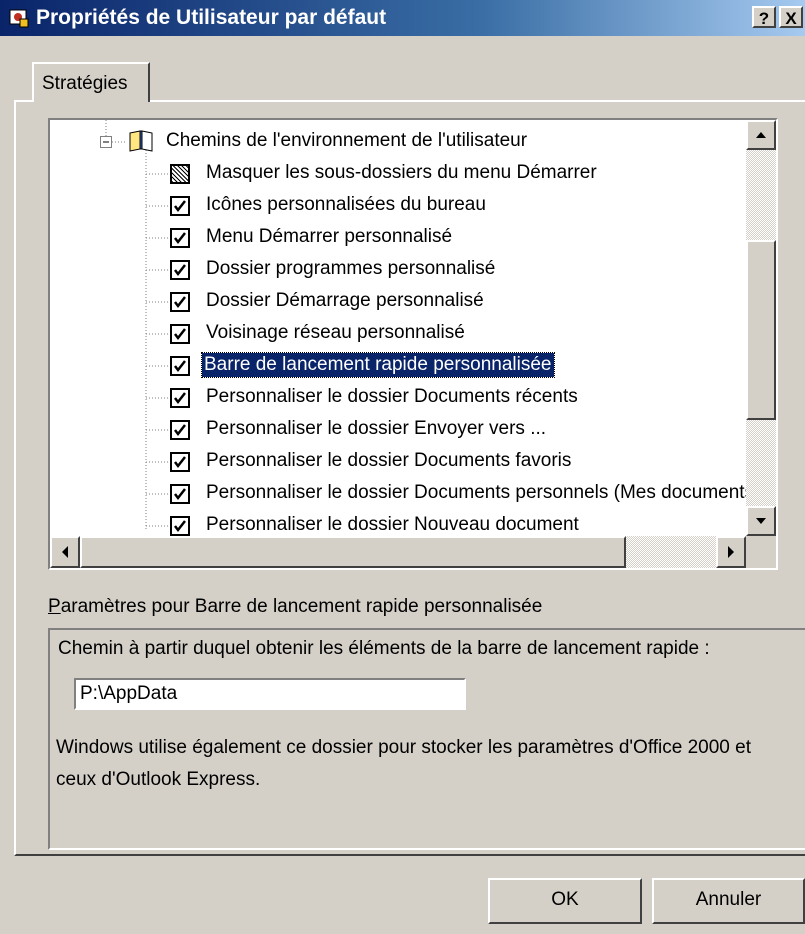  Describe the element at coordinates (565, 901) in the screenshot. I see `ok-button: OK` at that location.